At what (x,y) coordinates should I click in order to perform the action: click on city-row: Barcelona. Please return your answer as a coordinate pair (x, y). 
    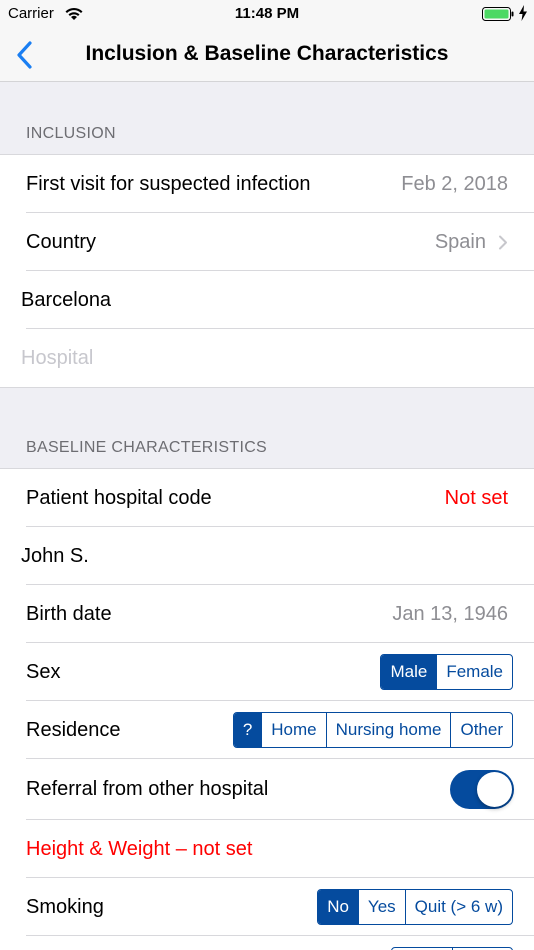
    Looking at the image, I should click on (267, 300).